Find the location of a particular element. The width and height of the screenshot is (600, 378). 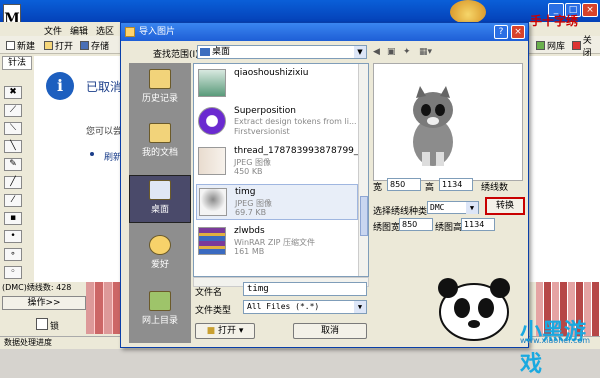

image-preview is located at coordinates (448, 122).